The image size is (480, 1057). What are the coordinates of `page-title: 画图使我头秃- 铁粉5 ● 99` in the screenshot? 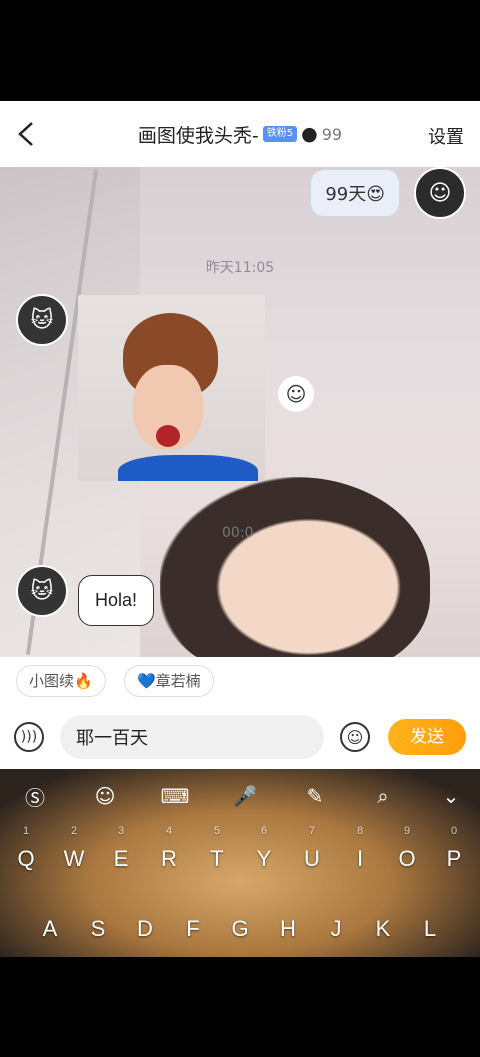 It's located at (240, 134).